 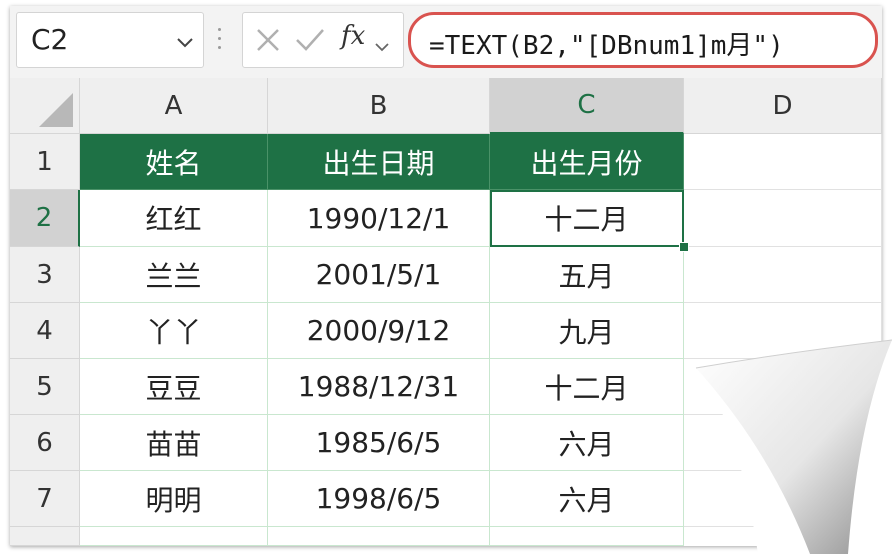 I want to click on row-header-2: 2, so click(x=45, y=218).